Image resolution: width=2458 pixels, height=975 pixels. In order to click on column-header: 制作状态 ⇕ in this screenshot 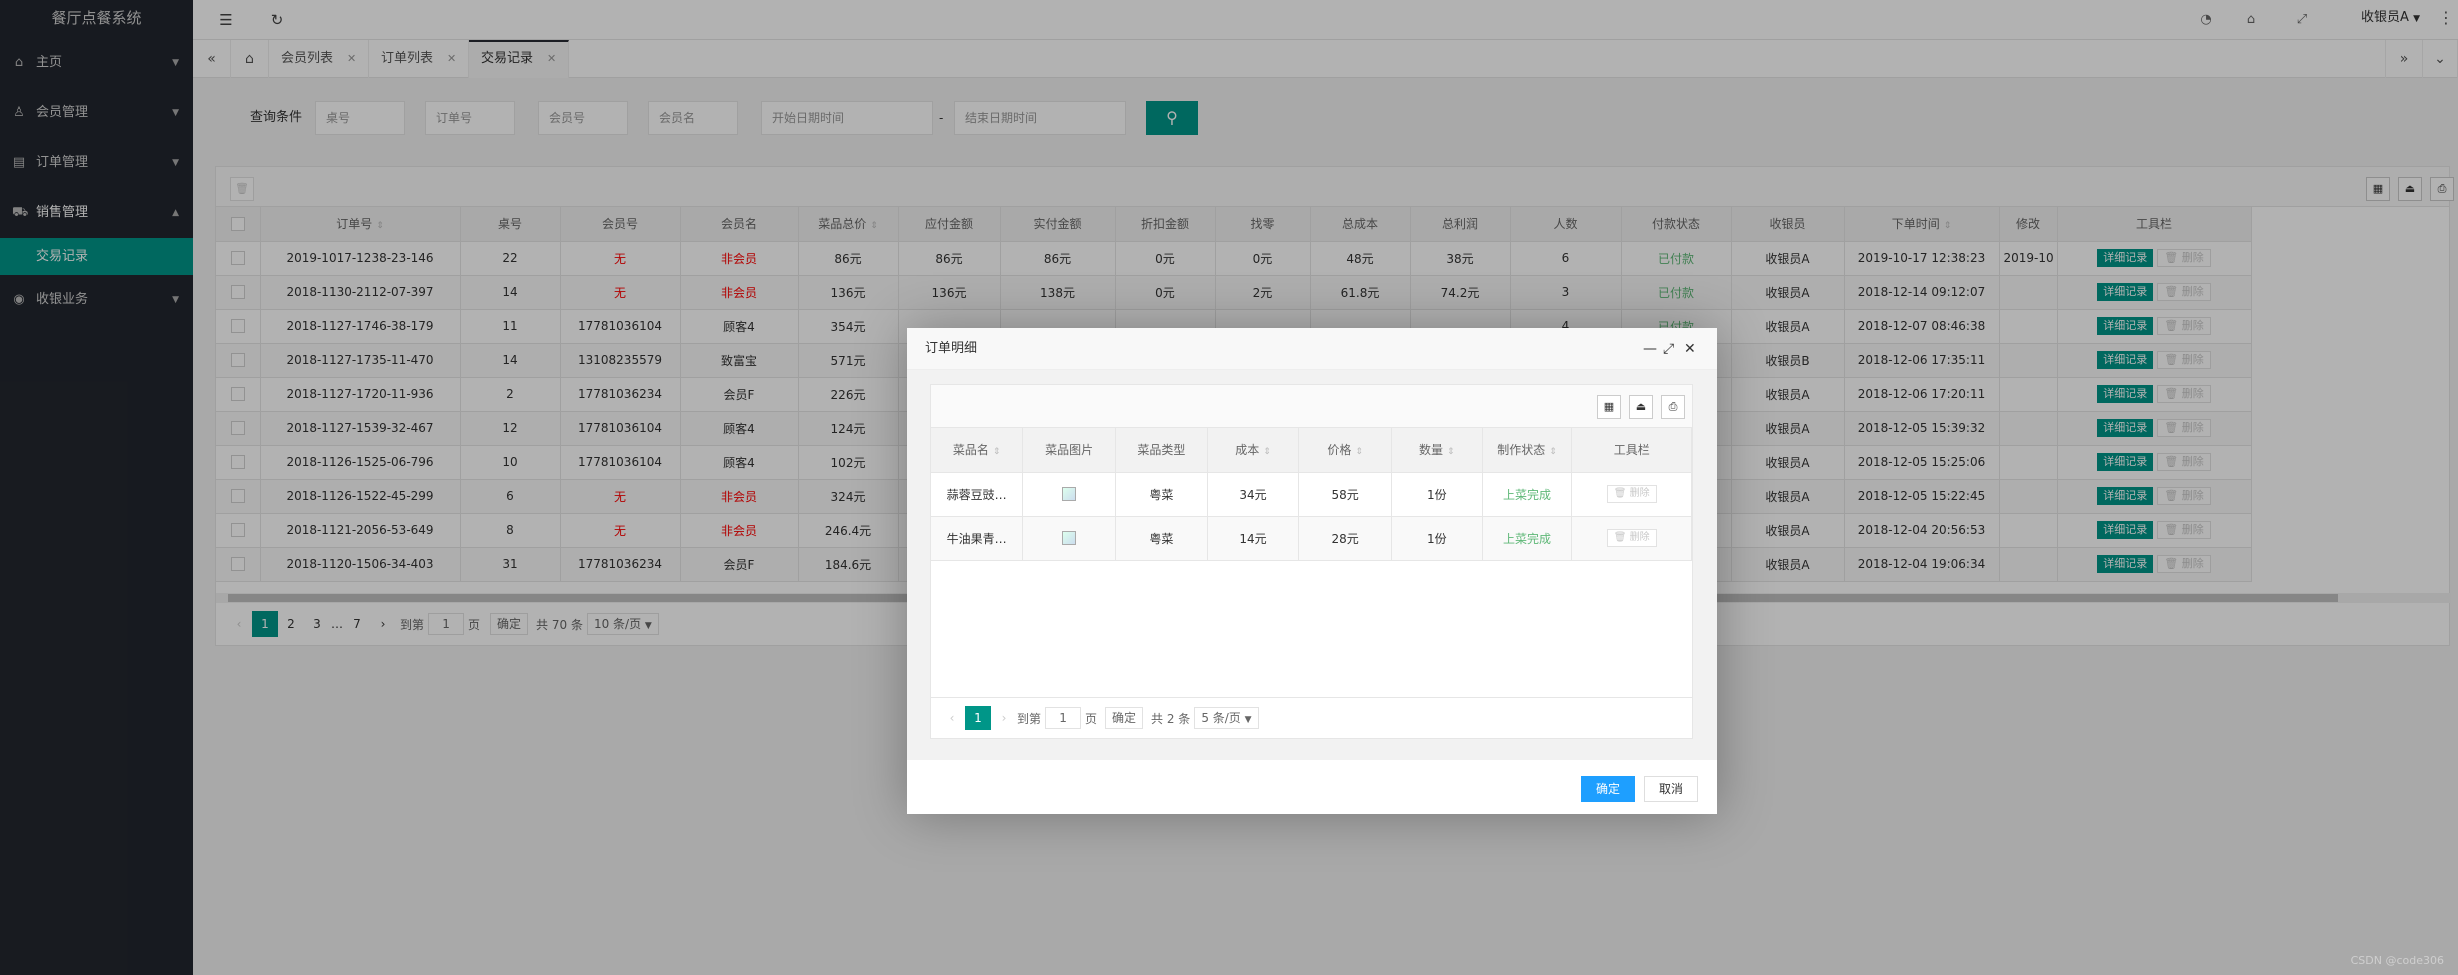, I will do `click(1527, 450)`.